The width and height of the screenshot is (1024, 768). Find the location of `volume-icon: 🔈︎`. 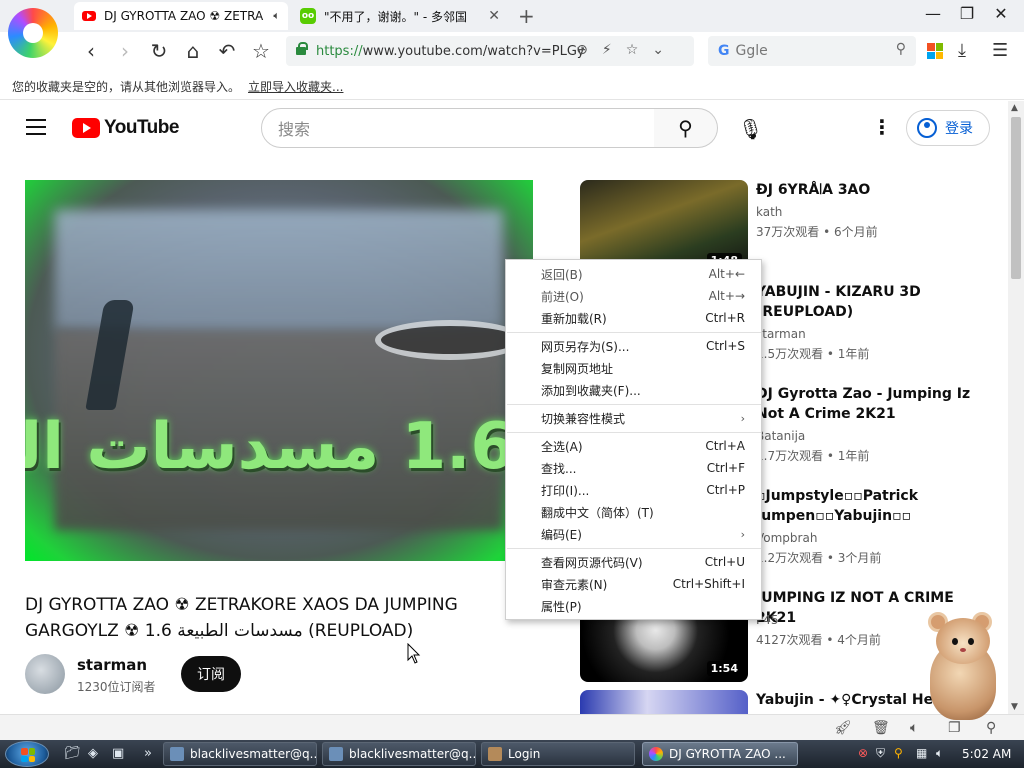

volume-icon: 🔈︎ is located at coordinates (914, 728).